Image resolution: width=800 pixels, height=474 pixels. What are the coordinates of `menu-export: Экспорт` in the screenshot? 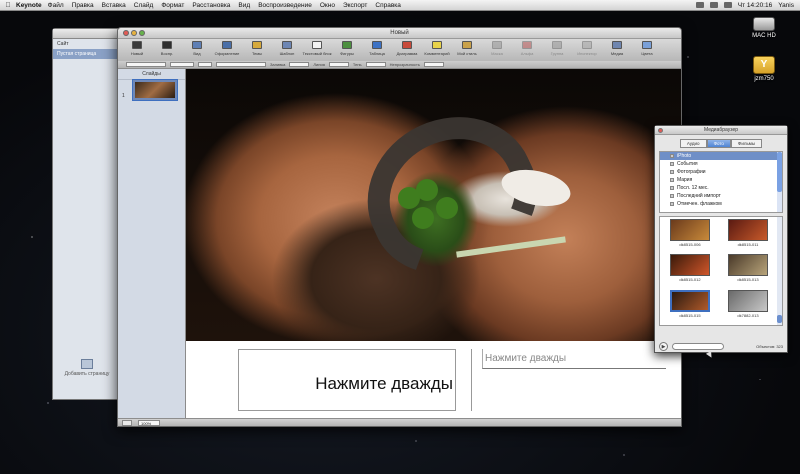 It's located at (355, 5).